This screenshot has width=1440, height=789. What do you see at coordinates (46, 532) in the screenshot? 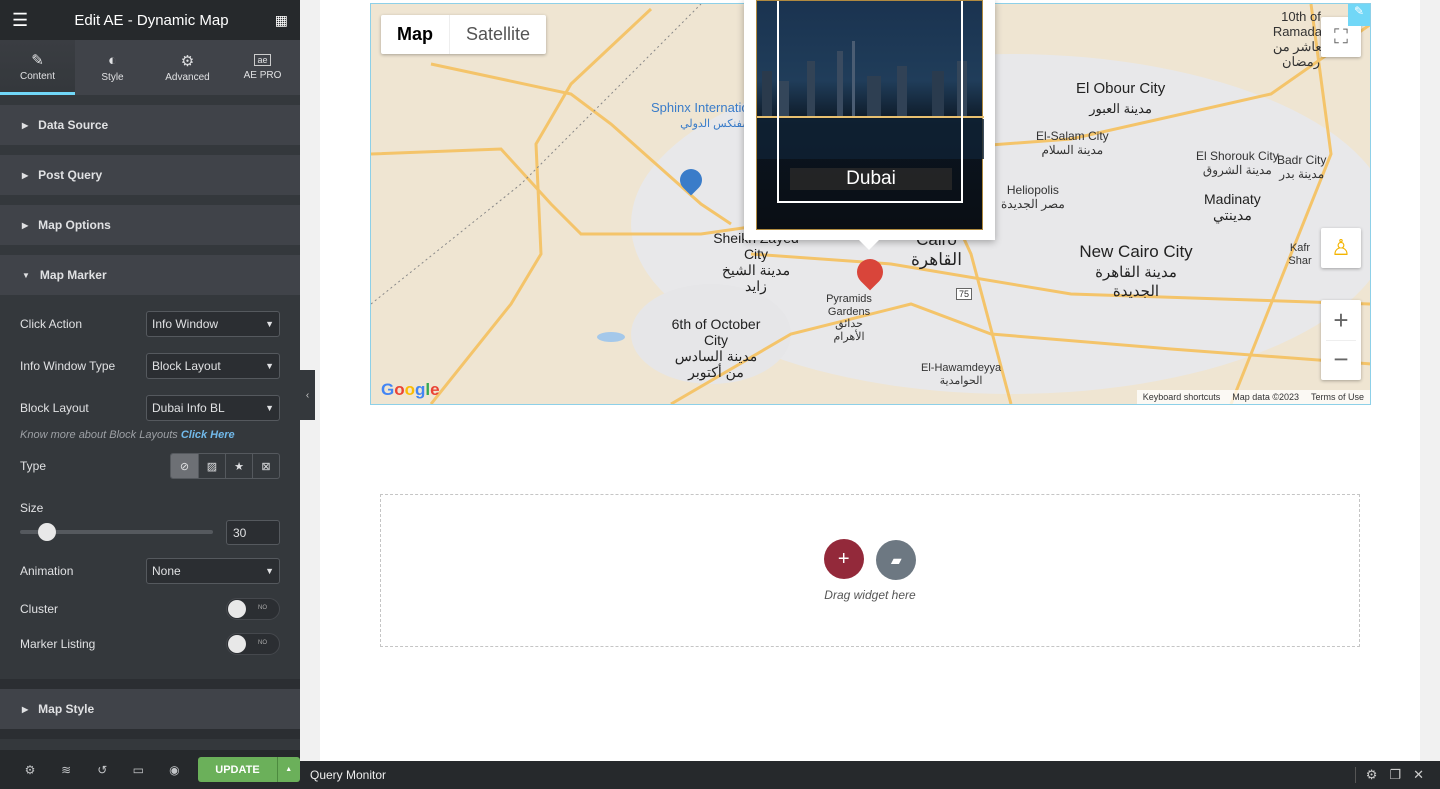
I see `slider-handle` at bounding box center [46, 532].